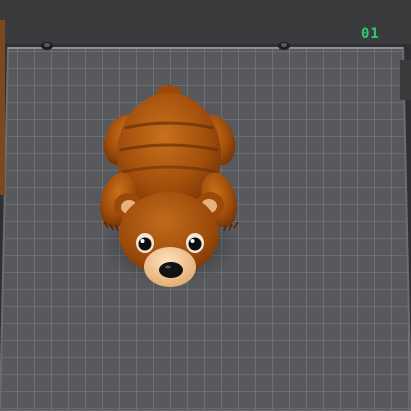 Image resolution: width=411 pixels, height=411 pixels. I want to click on plate-frame-top, so click(205, 22).